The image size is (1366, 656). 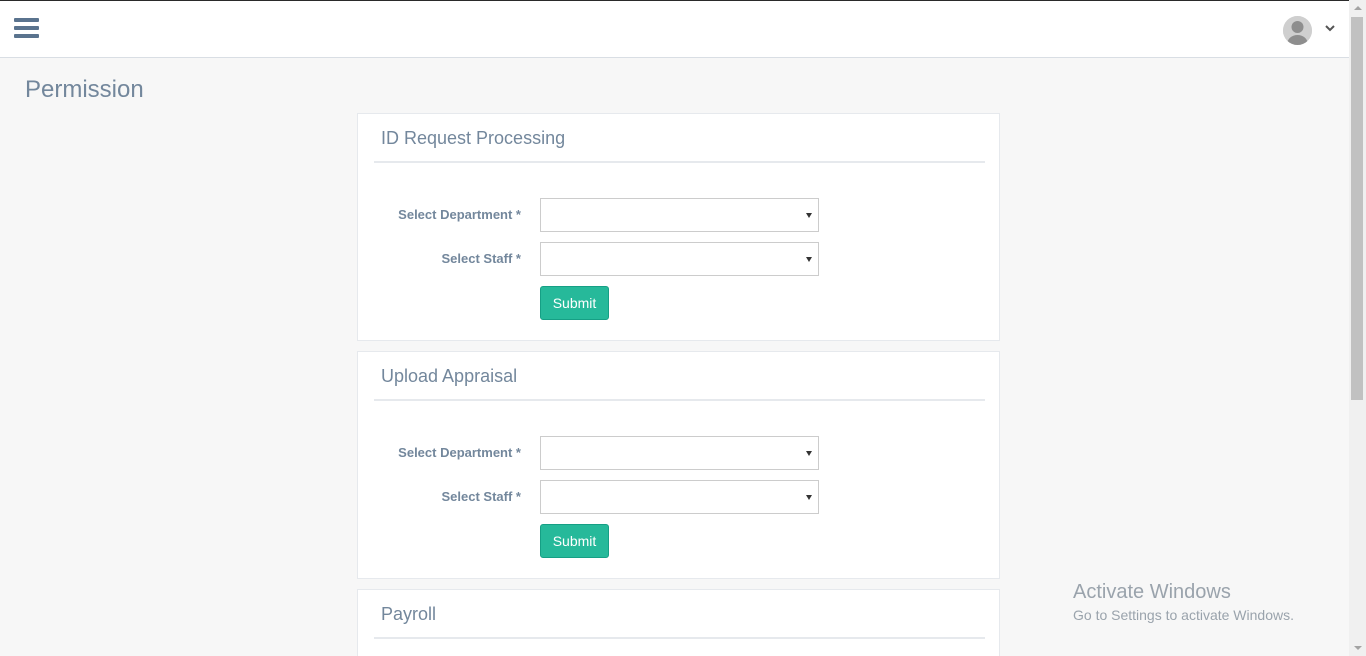 I want to click on vertical-scrollbar, so click(x=1357, y=328).